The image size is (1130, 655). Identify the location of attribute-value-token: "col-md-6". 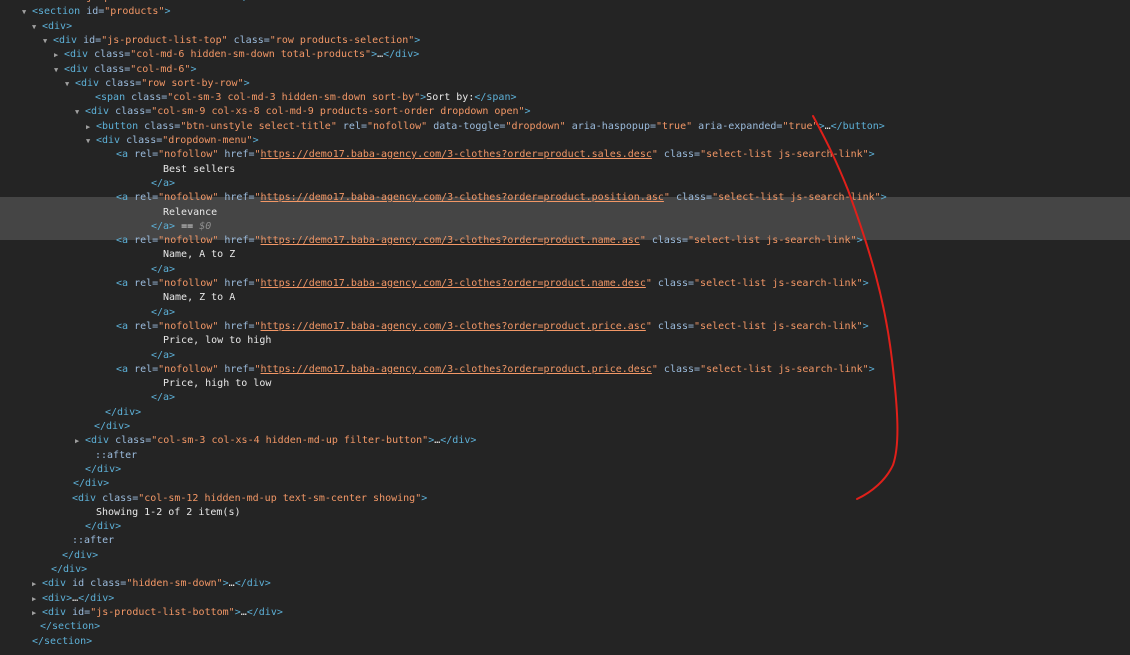
(160, 69).